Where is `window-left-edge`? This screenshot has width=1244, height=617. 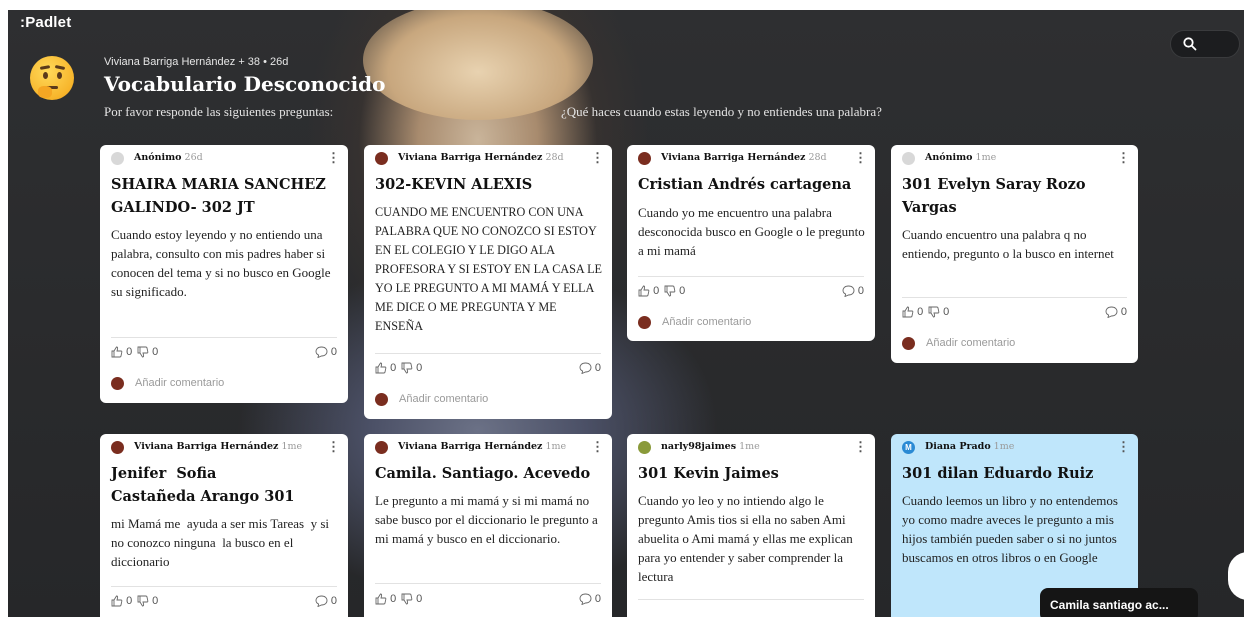 window-left-edge is located at coordinates (4, 308).